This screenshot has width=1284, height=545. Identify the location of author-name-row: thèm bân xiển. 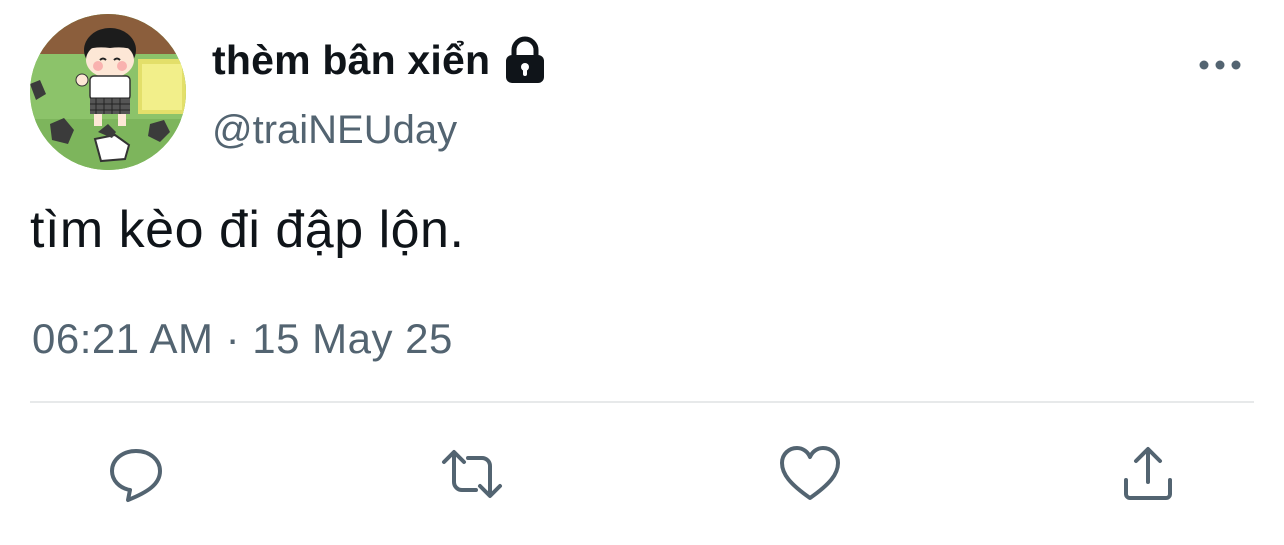
(380, 60).